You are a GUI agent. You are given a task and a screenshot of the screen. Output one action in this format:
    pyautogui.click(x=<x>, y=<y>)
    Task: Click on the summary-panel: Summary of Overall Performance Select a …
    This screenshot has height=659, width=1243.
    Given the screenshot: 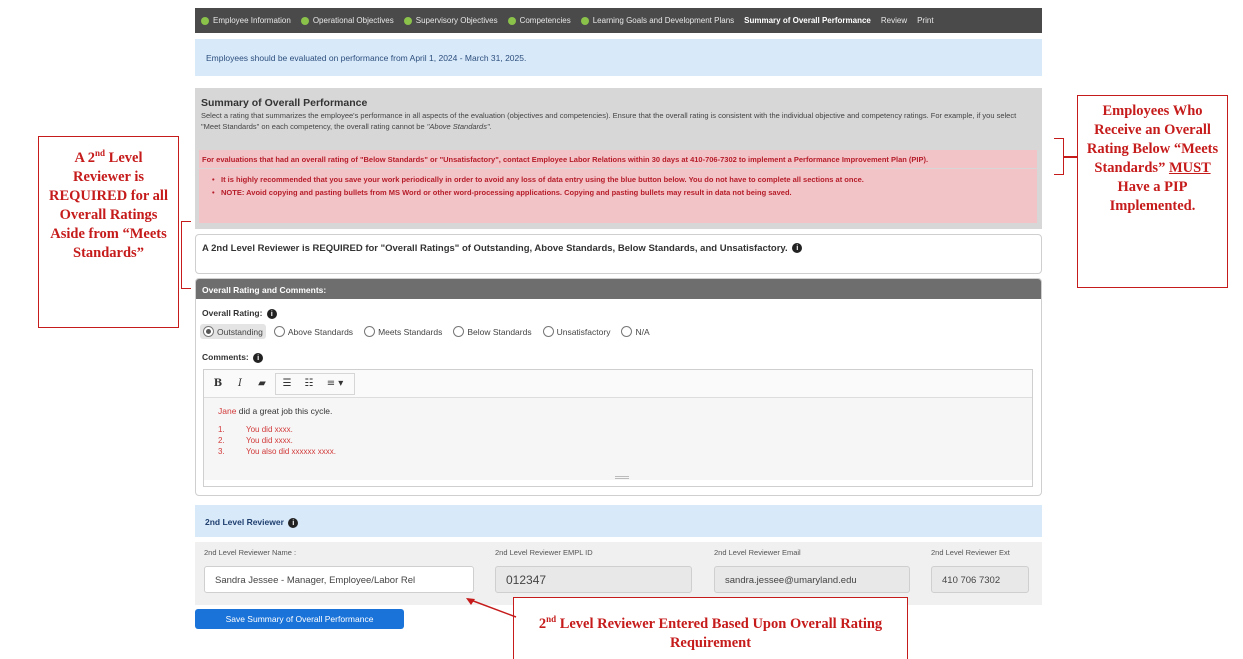 What is the action you would take?
    pyautogui.click(x=618, y=158)
    